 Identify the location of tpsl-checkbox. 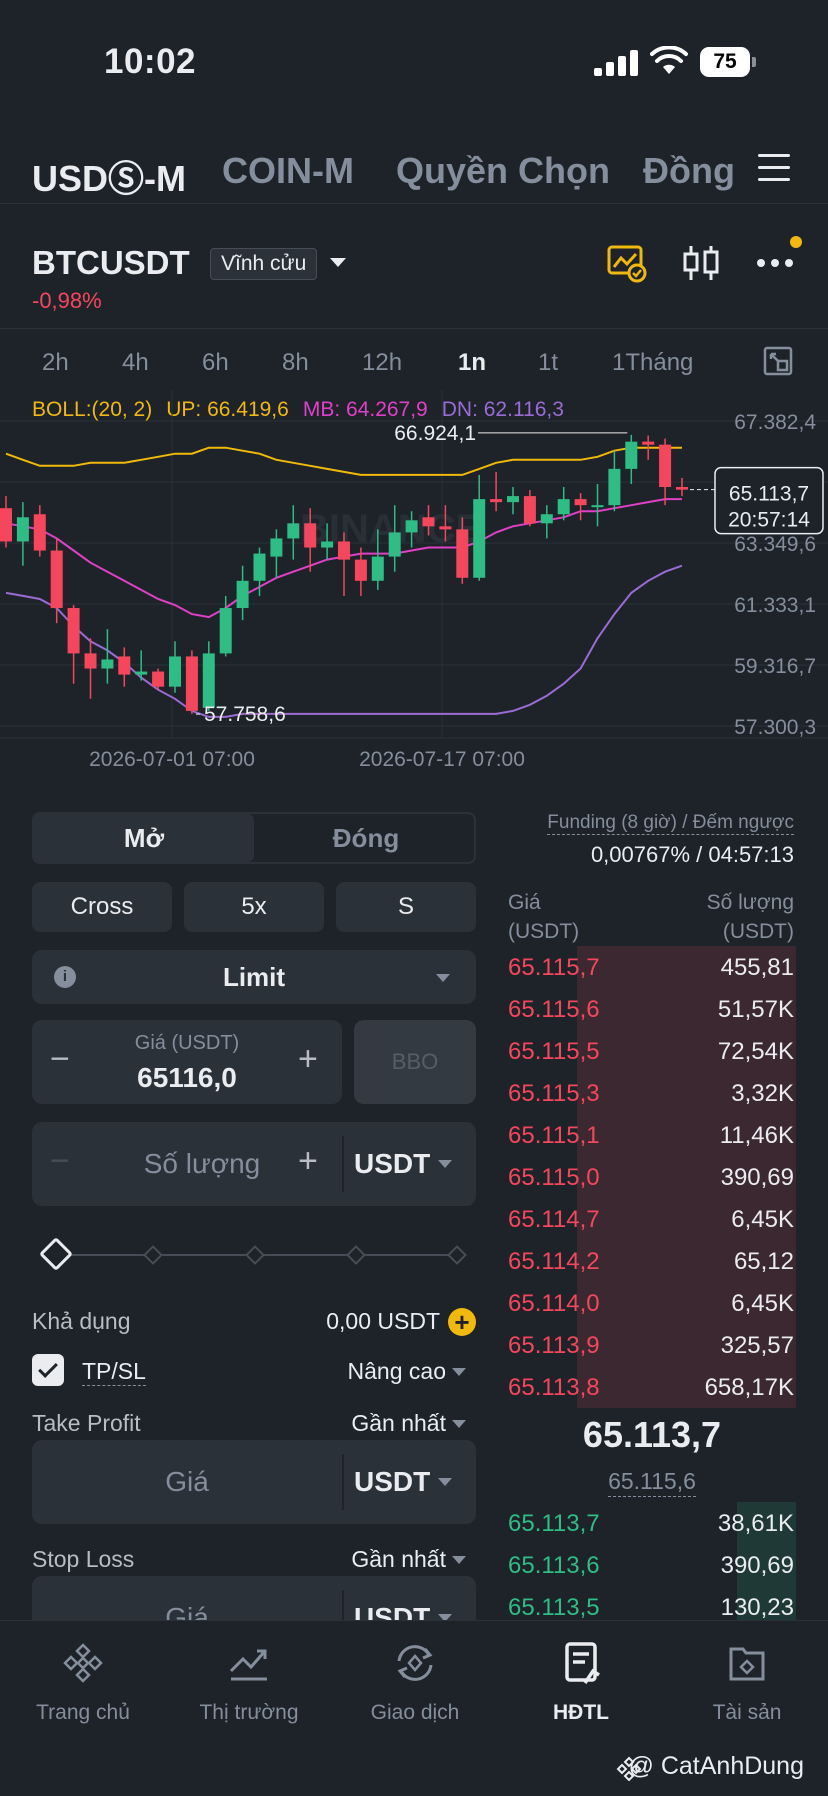
(48, 1370).